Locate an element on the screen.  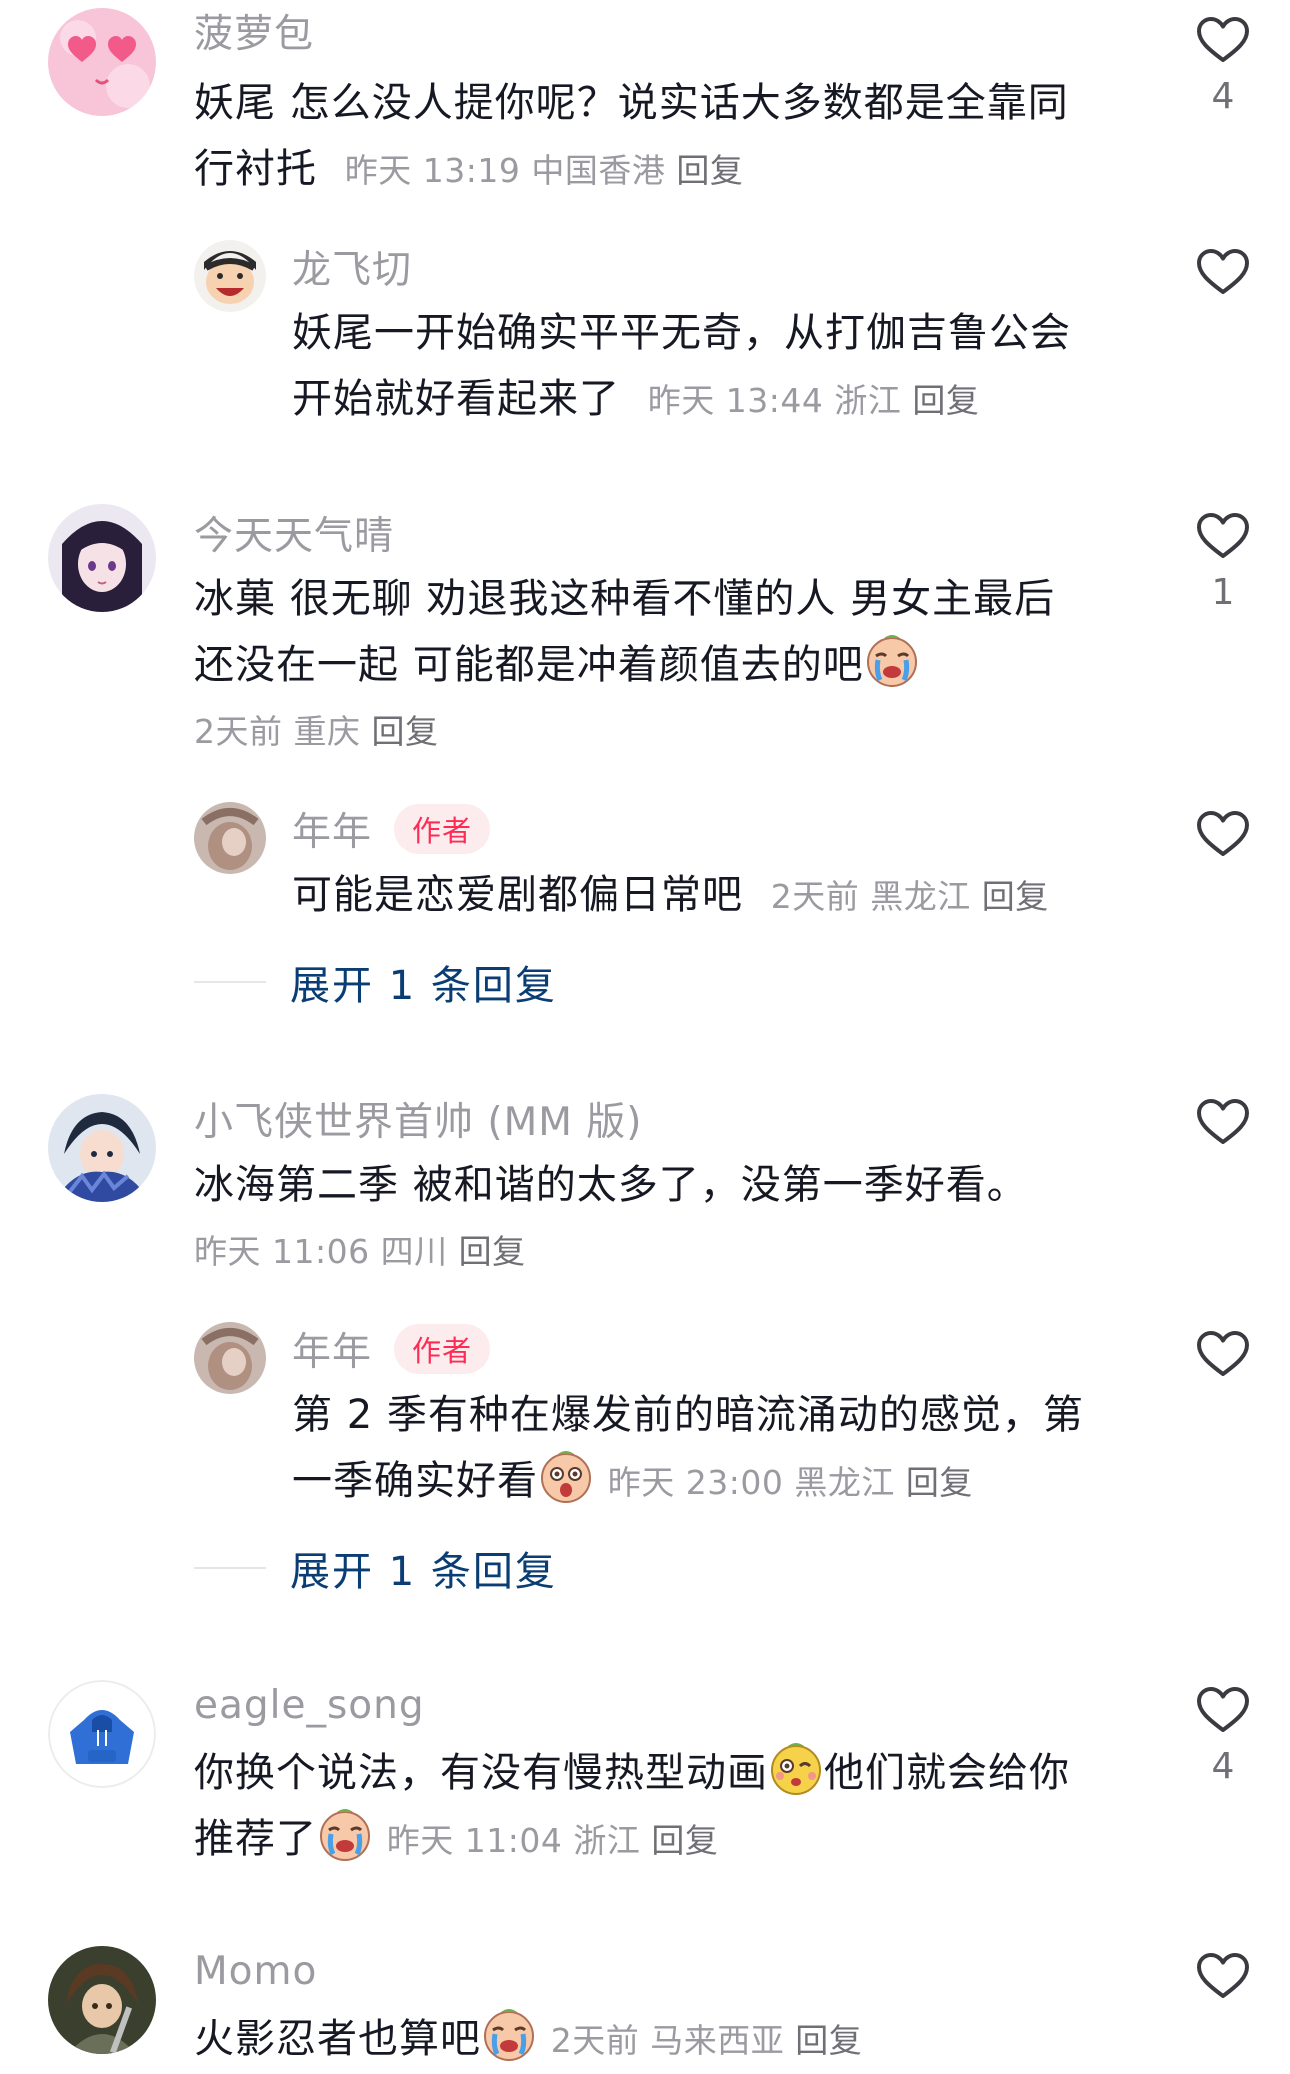
comment-location: 黑龙江 is located at coordinates (844, 1482).